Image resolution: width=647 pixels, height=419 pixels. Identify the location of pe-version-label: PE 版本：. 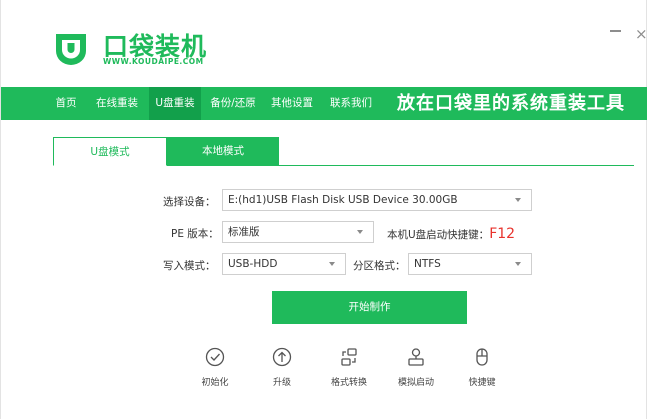
(195, 234).